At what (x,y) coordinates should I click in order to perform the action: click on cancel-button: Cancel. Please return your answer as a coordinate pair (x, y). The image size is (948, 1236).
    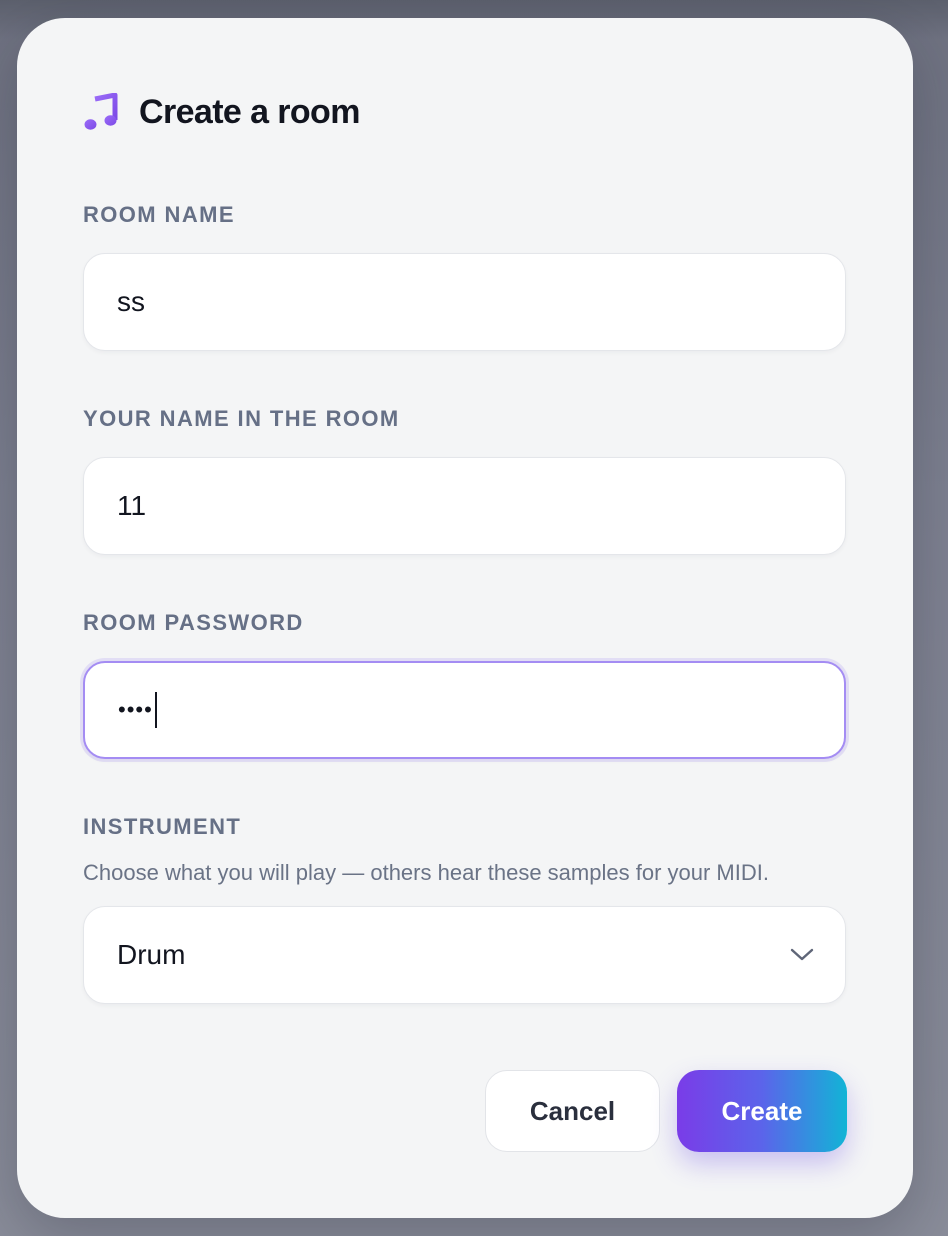
    Looking at the image, I should click on (572, 1111).